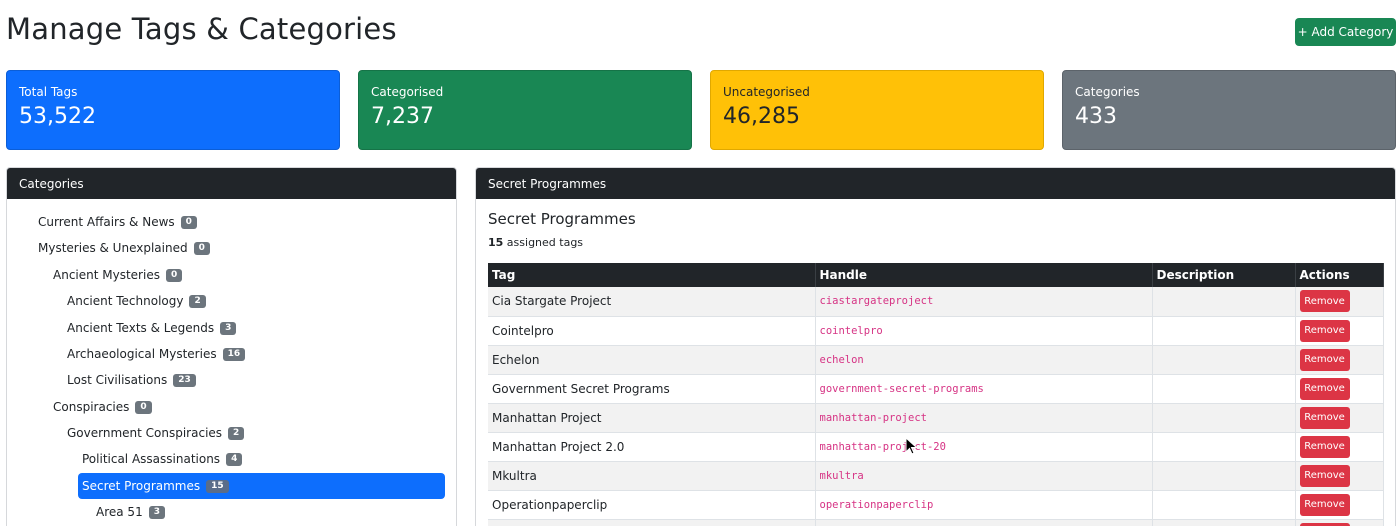 The image size is (1400, 526). I want to click on table-header-row: Tag Handle Description Actions, so click(936, 275).